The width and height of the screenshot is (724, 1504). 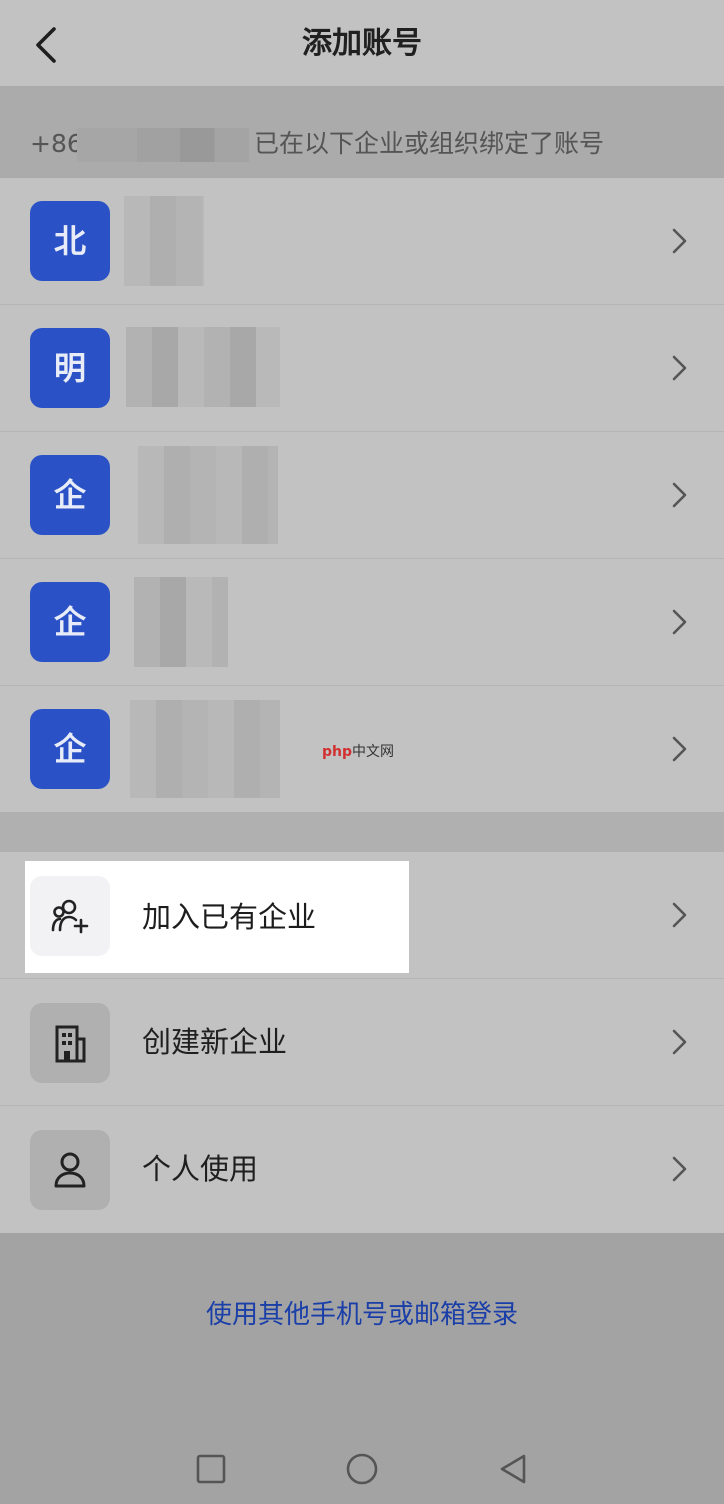 I want to click on phone-number-mask, so click(x=163, y=145).